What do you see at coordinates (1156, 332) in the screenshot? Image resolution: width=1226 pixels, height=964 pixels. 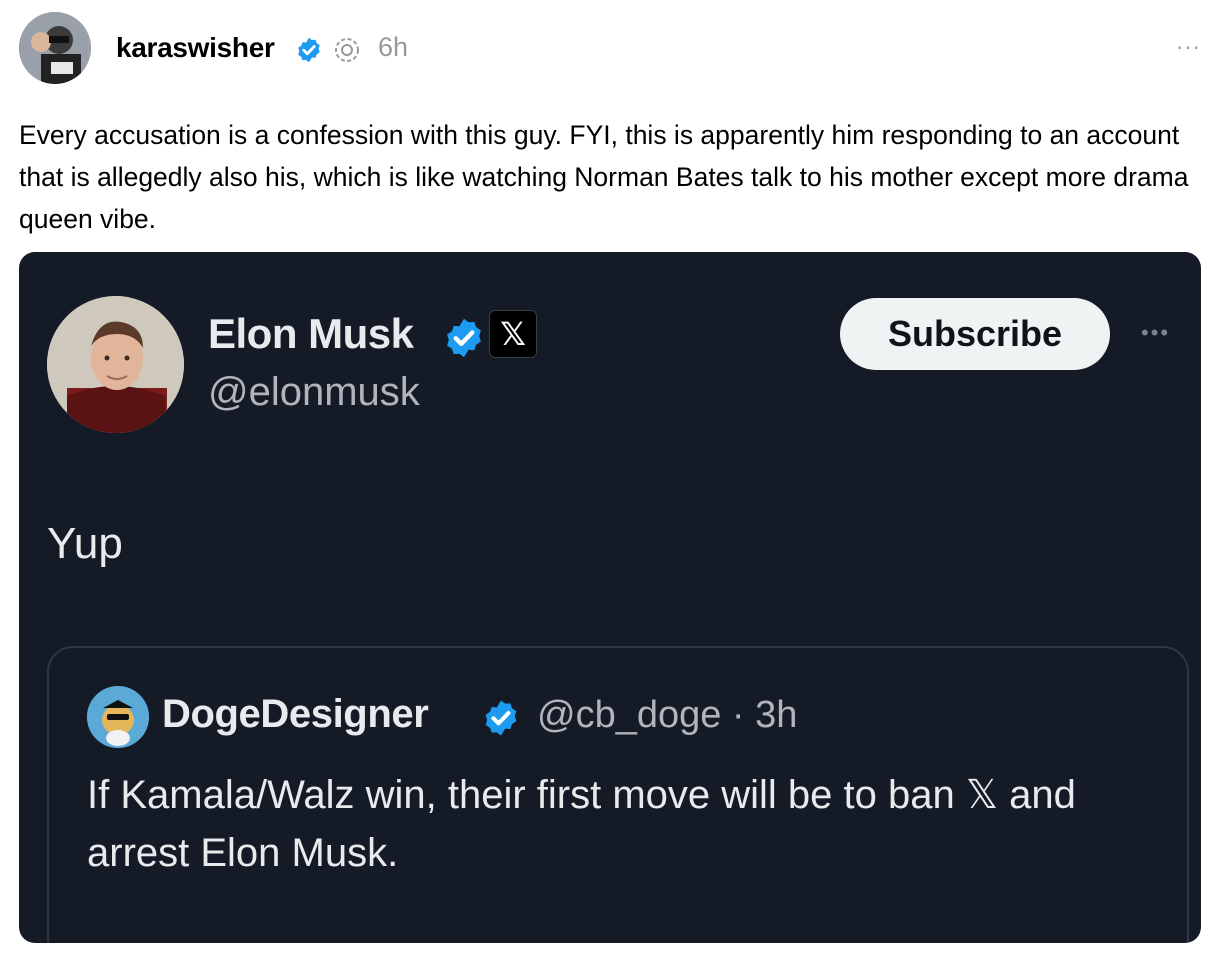 I see `more-icon: •••` at bounding box center [1156, 332].